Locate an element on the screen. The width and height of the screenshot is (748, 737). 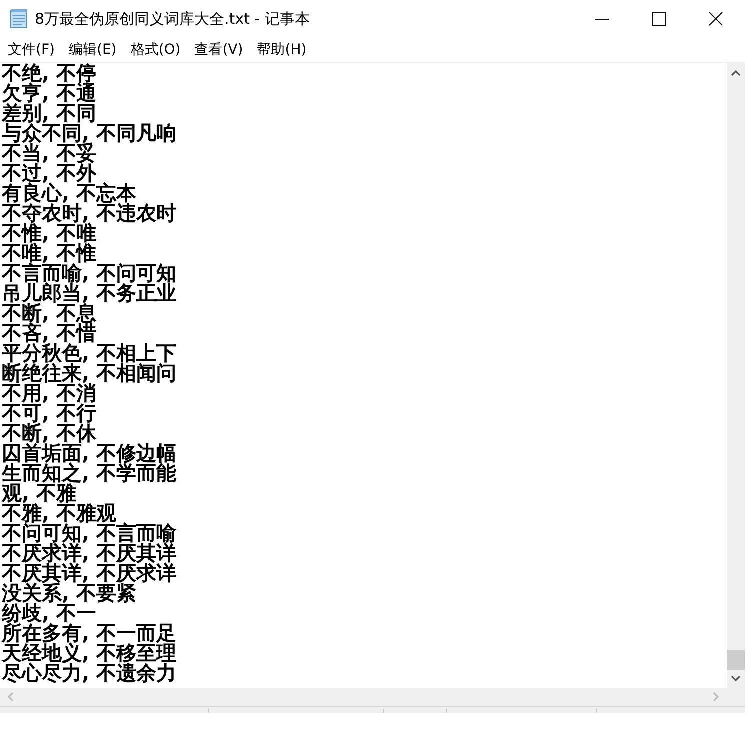
text-line: 没关系, 不要紧 is located at coordinates (69, 593).